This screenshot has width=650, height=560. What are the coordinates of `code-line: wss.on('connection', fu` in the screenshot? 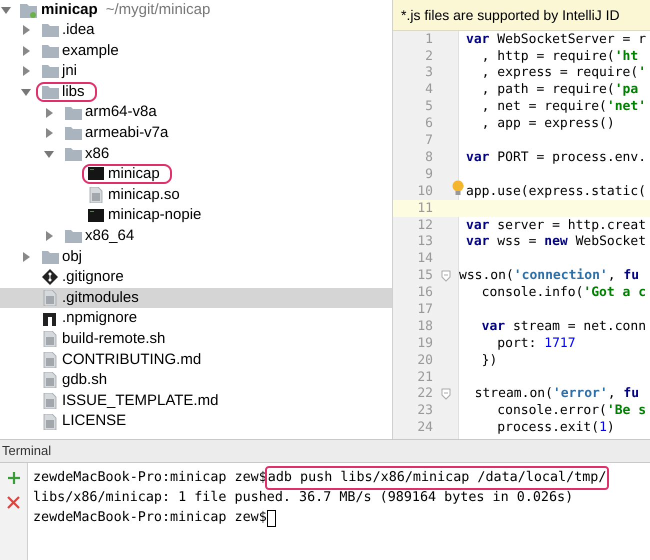 It's located at (549, 276).